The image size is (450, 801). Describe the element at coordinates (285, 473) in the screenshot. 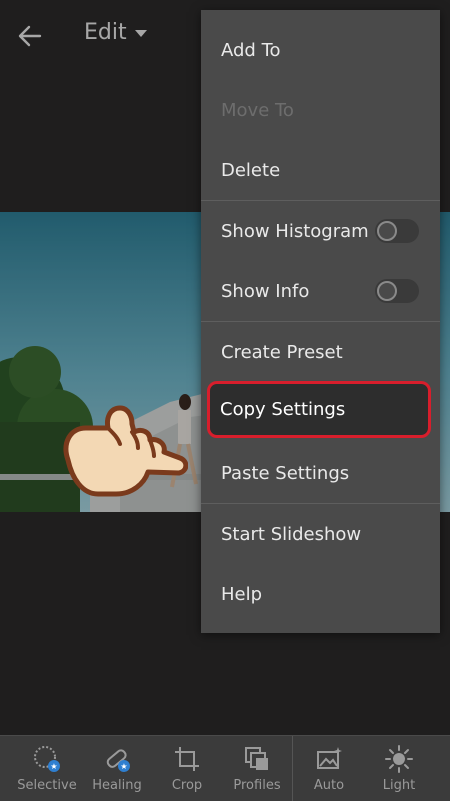

I see `menu-item-label: Paste Settings` at that location.